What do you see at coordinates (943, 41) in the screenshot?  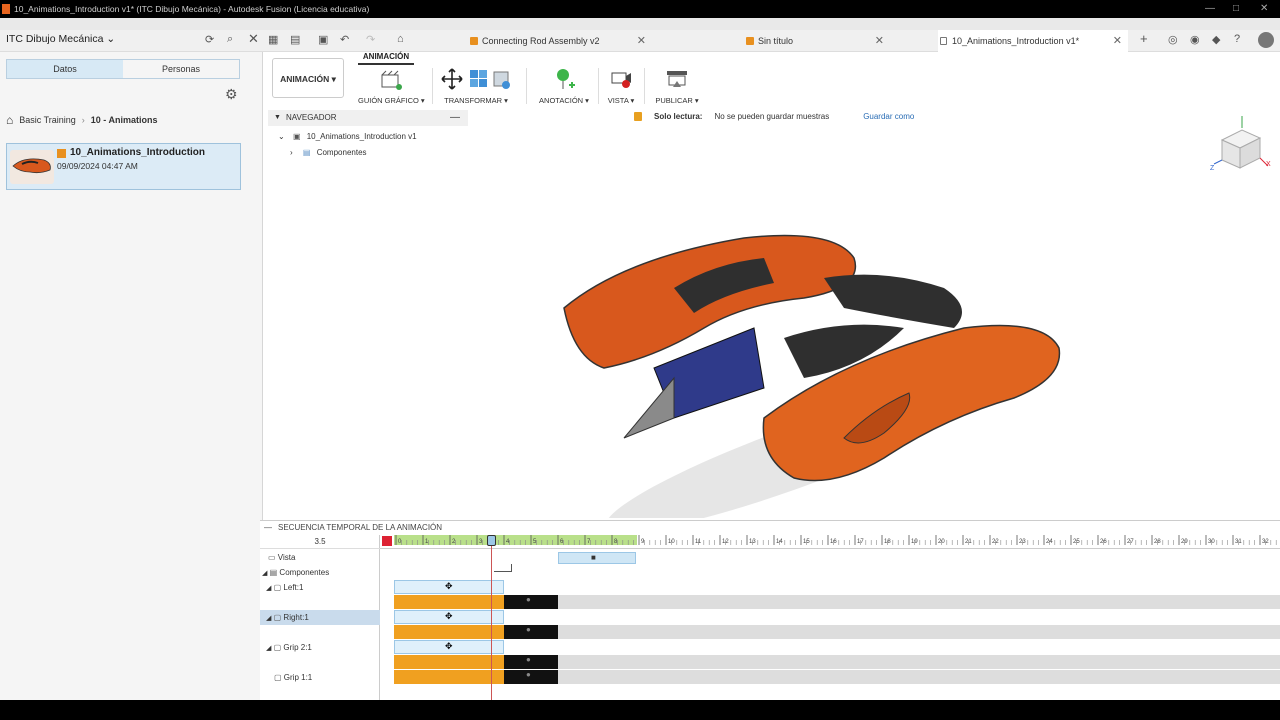 I see `lock-icon` at bounding box center [943, 41].